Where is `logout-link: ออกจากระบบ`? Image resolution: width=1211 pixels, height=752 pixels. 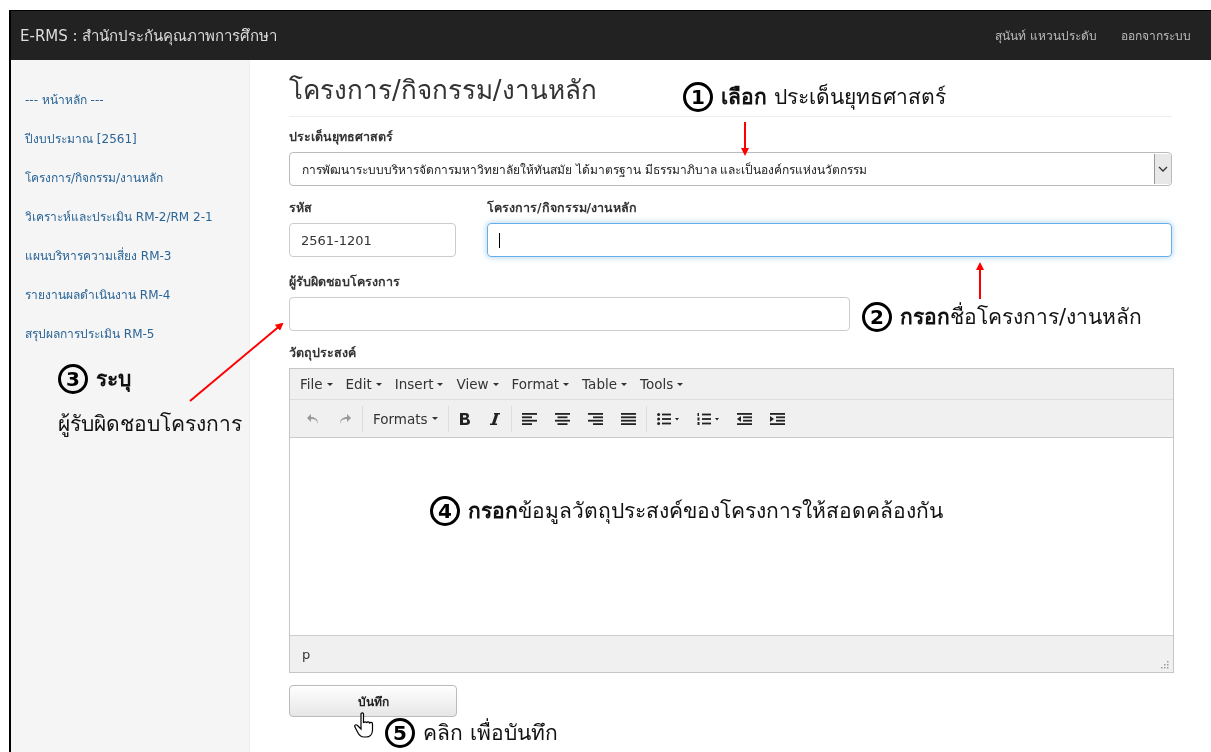 logout-link: ออกจากระบบ is located at coordinates (1156, 35).